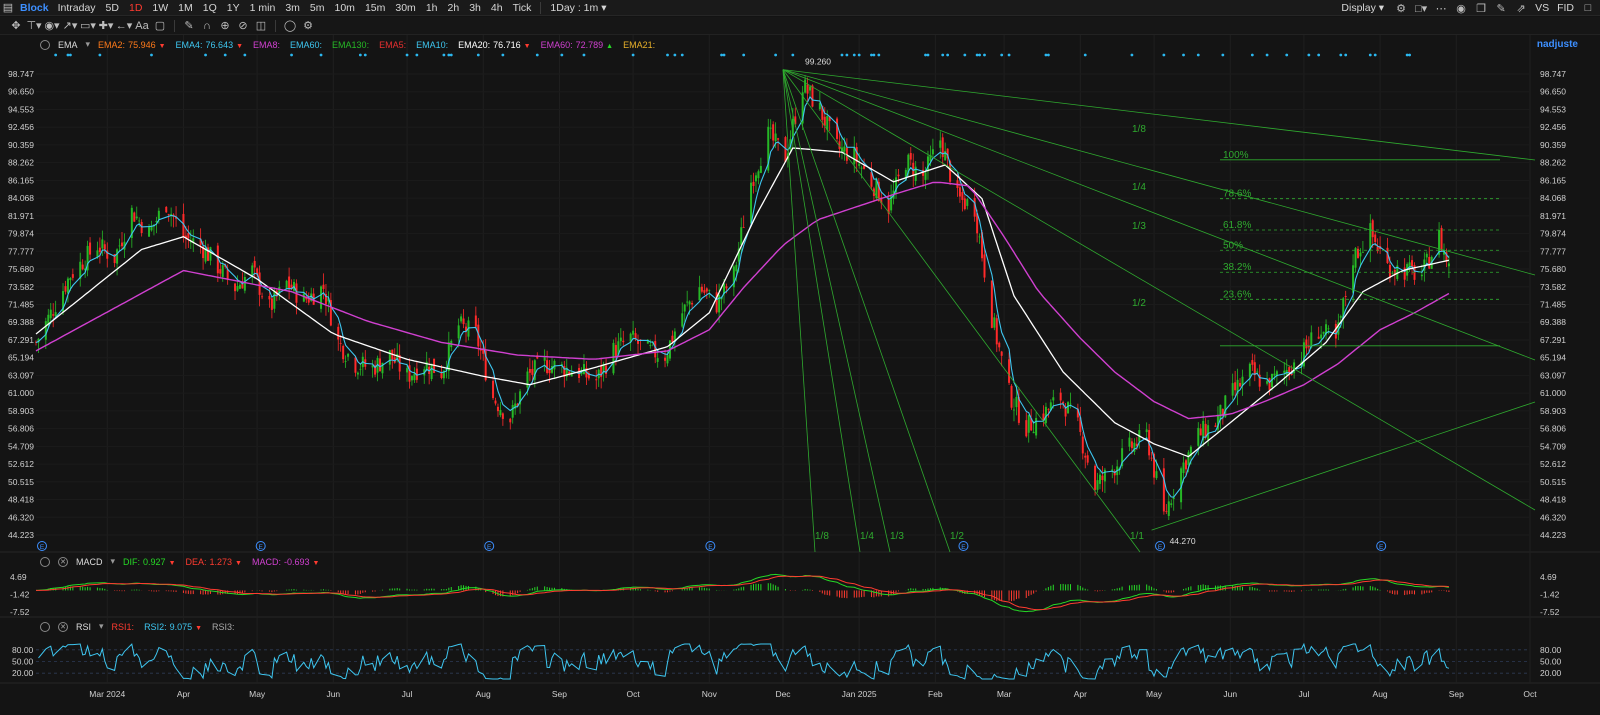 This screenshot has width=1600, height=715. Describe the element at coordinates (263, 8) in the screenshot. I see `timeframe-tab: 1 min` at that location.